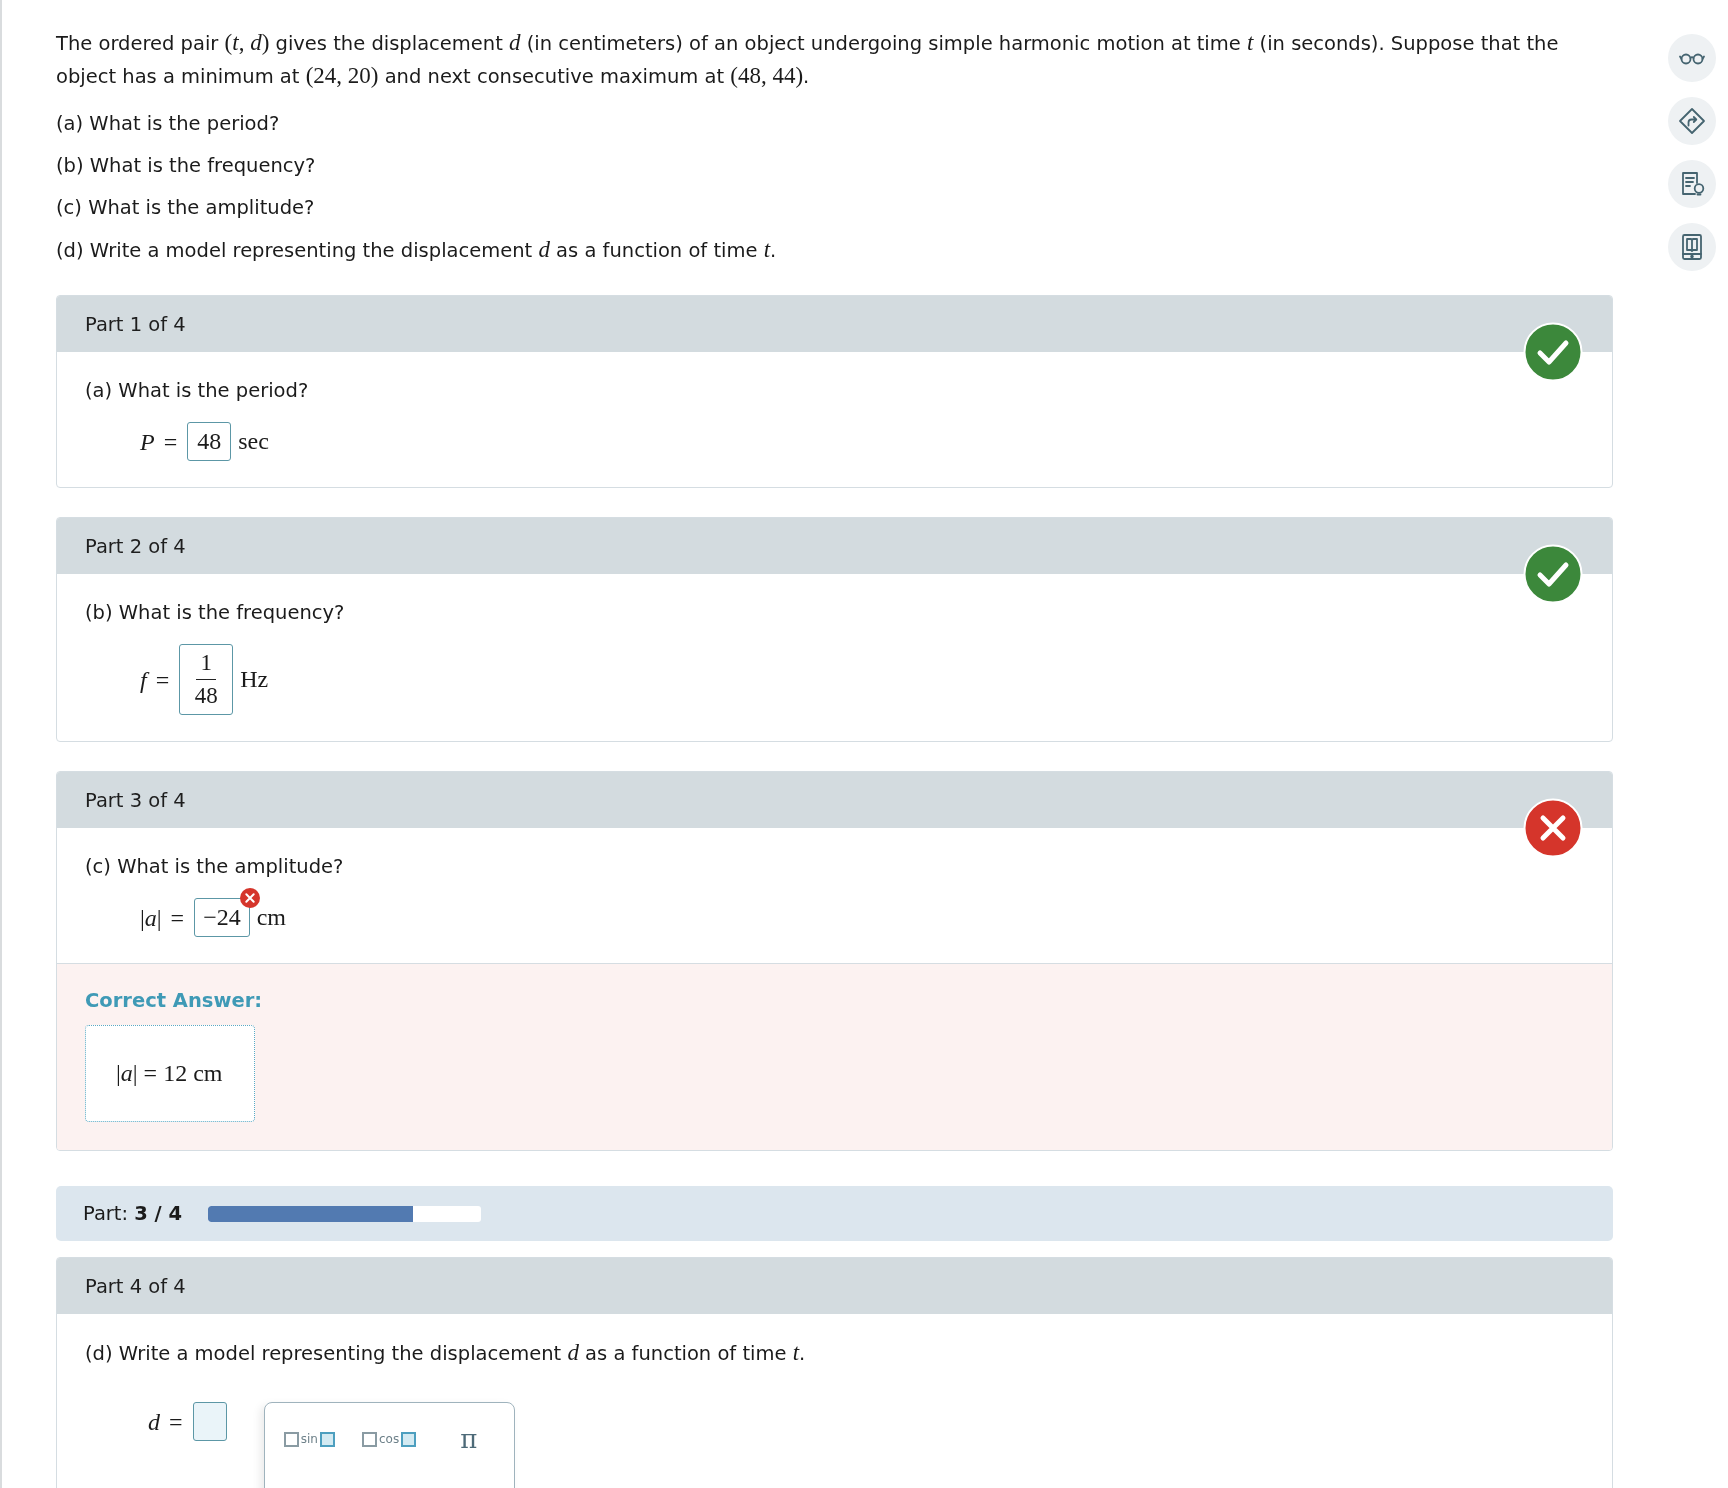 The width and height of the screenshot is (1728, 1488). Describe the element at coordinates (206, 679) in the screenshot. I see `fraction-answer-field: 1 48` at that location.